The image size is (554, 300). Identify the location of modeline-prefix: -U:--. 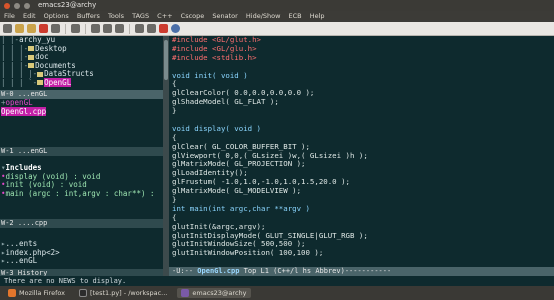
(183, 271).